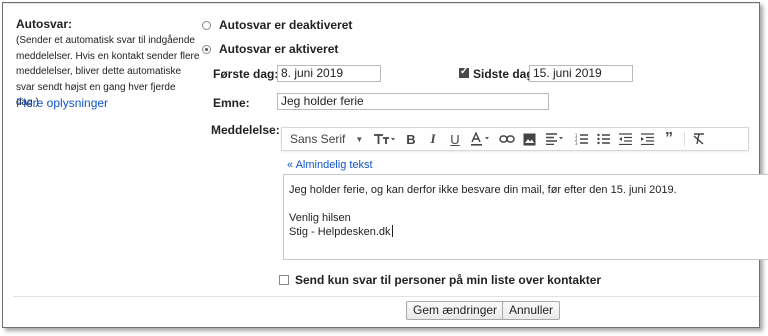 This screenshot has height=336, width=768. Describe the element at coordinates (433, 139) in the screenshot. I see `italic-icon: I` at that location.